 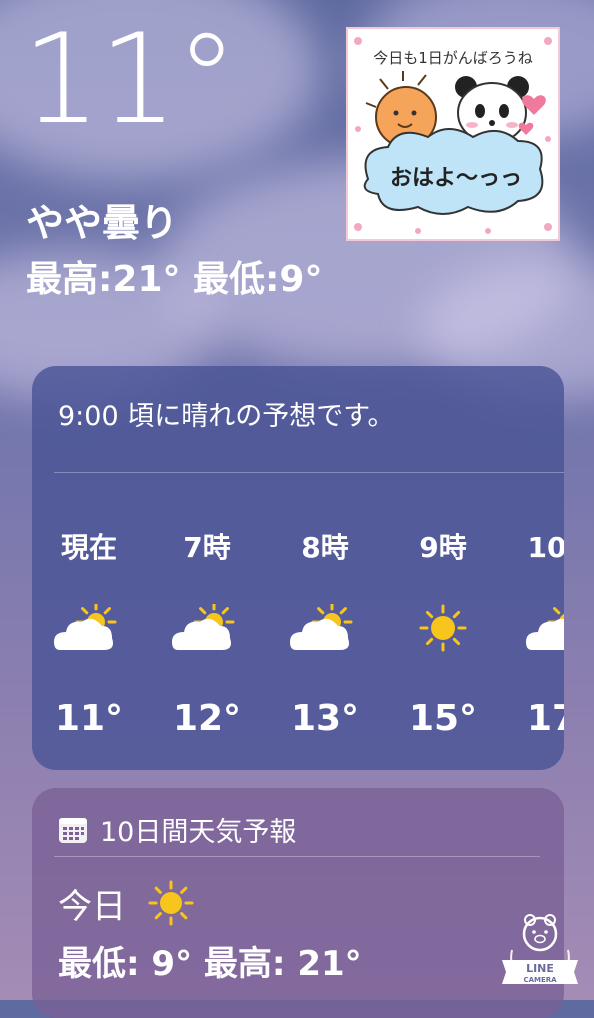 What do you see at coordinates (207, 547) in the screenshot?
I see `hour-label: 7時` at bounding box center [207, 547].